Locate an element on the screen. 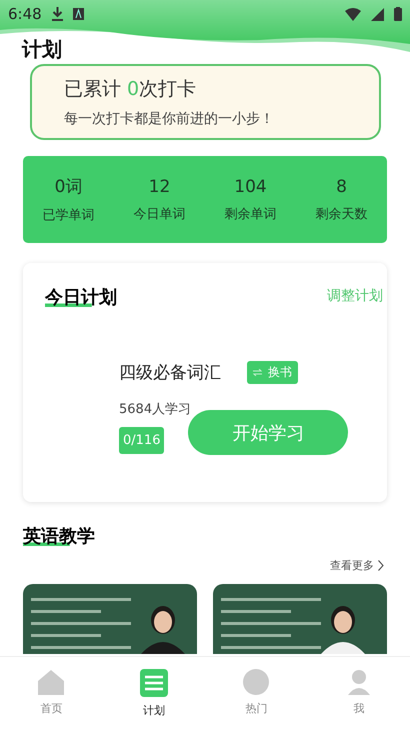  see-more-link: 查看更多 is located at coordinates (357, 565).